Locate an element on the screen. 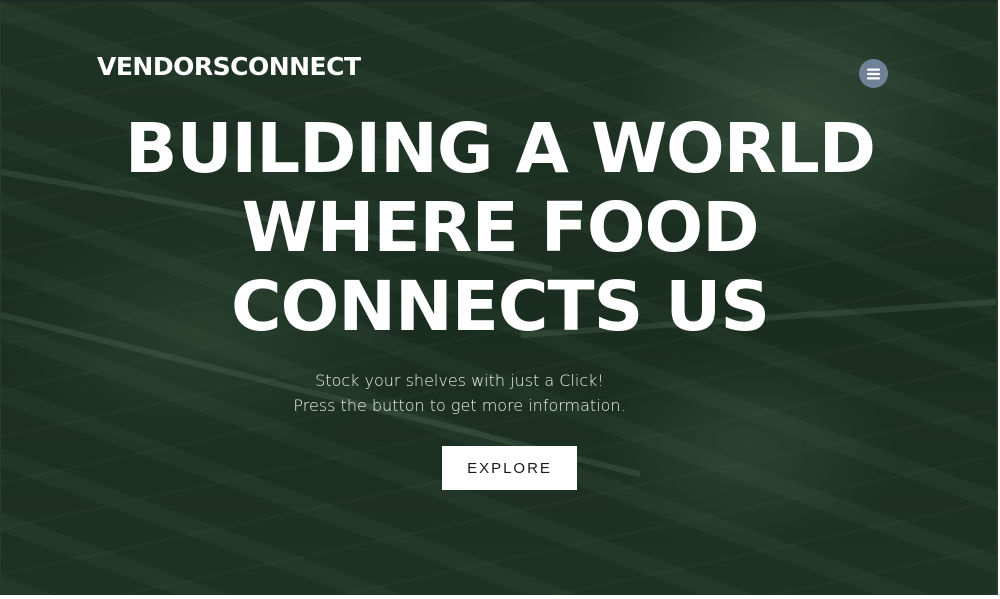 This screenshot has width=1000, height=599. headline-line: BUILDING A WORLD is located at coordinates (500, 149).